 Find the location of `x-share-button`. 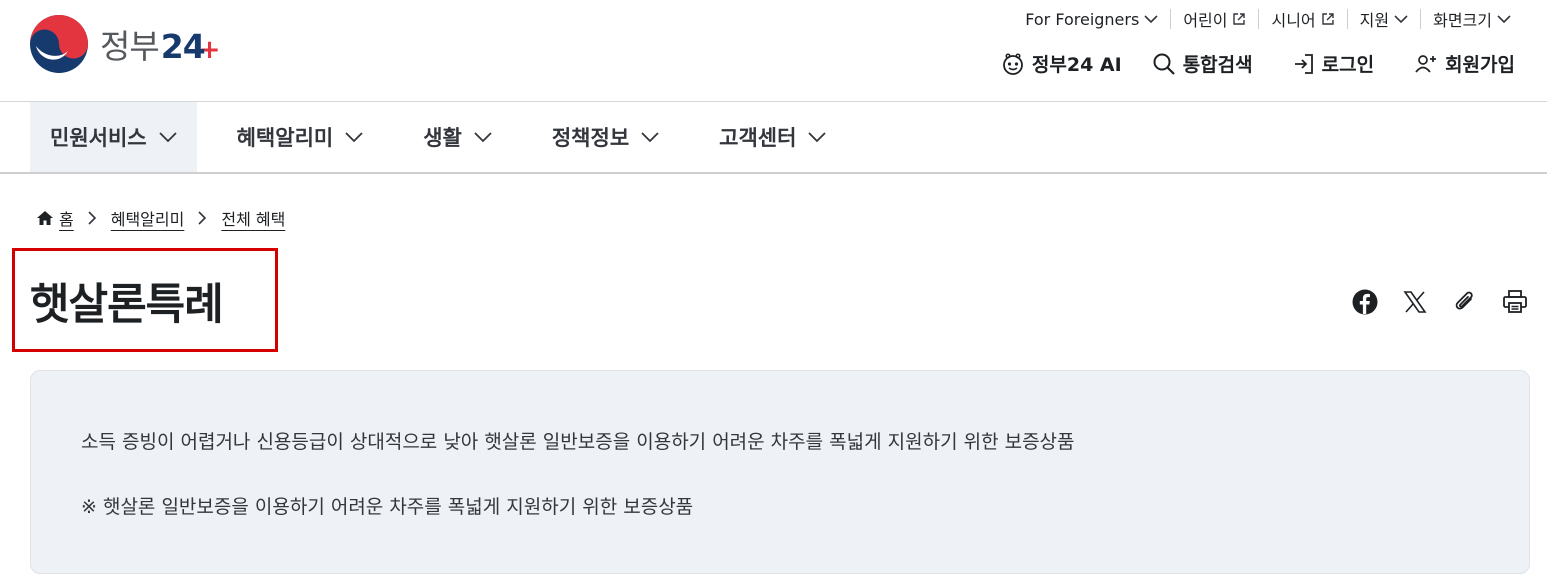

x-share-button is located at coordinates (1415, 302).